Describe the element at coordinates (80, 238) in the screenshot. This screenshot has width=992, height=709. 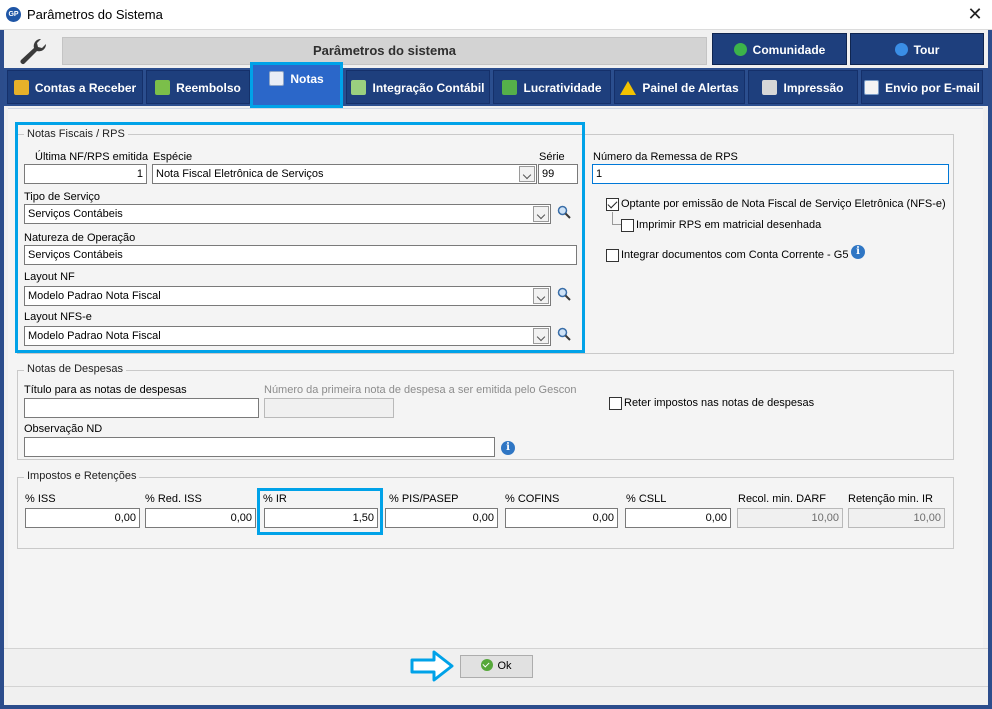
I see `natureza-label: Natureza de Operação` at that location.